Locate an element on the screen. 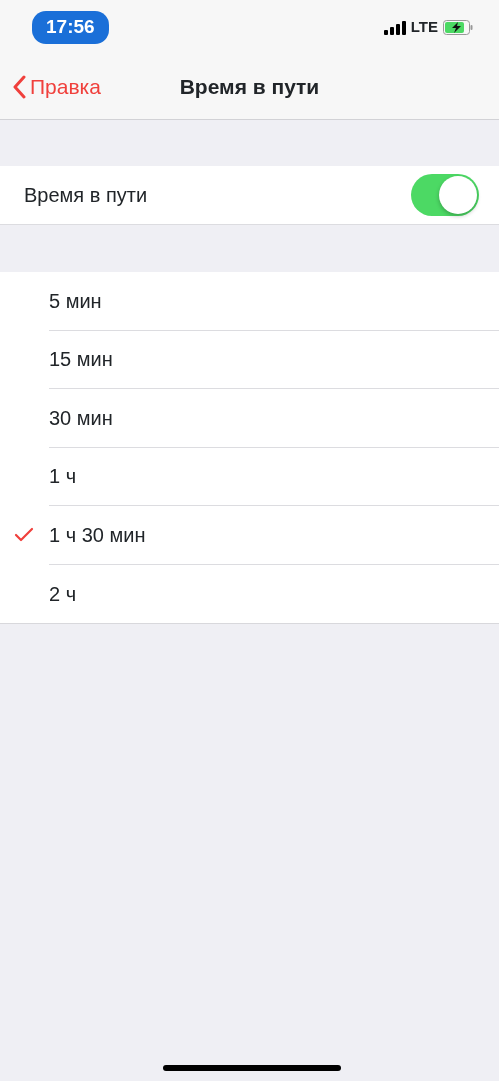  option-row: 30 мин is located at coordinates (249, 418).